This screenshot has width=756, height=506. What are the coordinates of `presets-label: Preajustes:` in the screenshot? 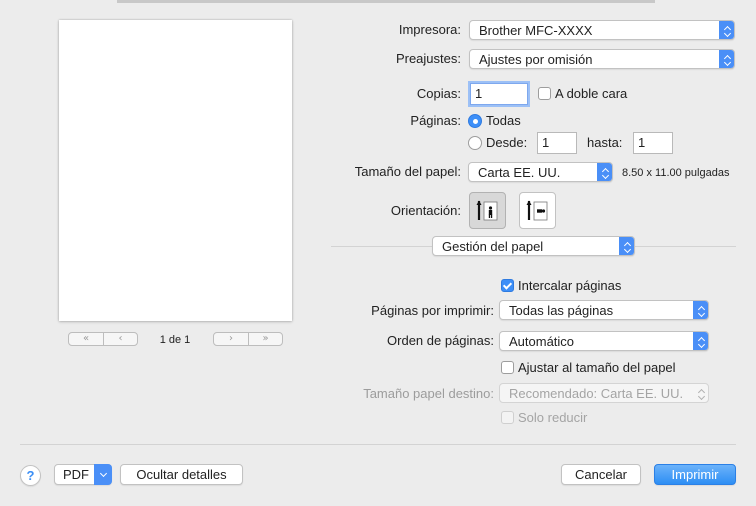 It's located at (428, 58).